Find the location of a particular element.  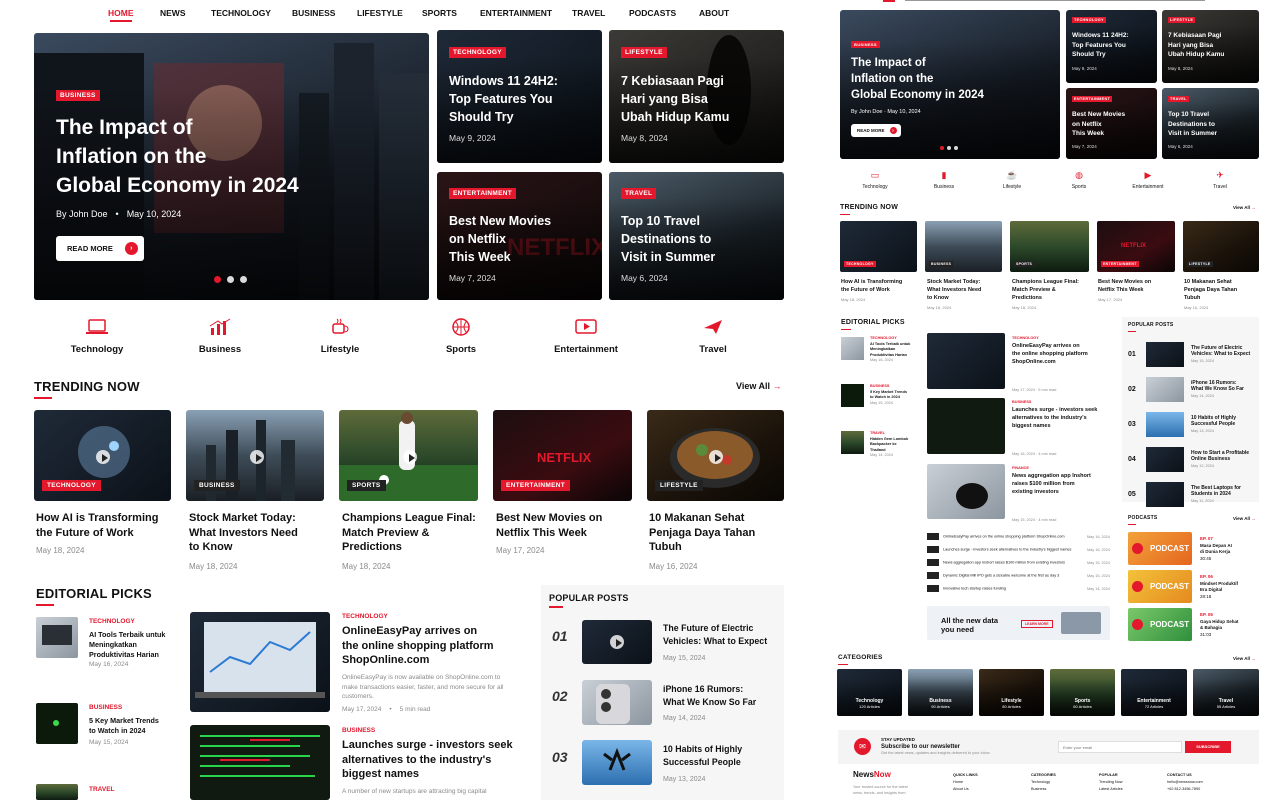

card-tag: LIFESTYLE is located at coordinates (644, 52).